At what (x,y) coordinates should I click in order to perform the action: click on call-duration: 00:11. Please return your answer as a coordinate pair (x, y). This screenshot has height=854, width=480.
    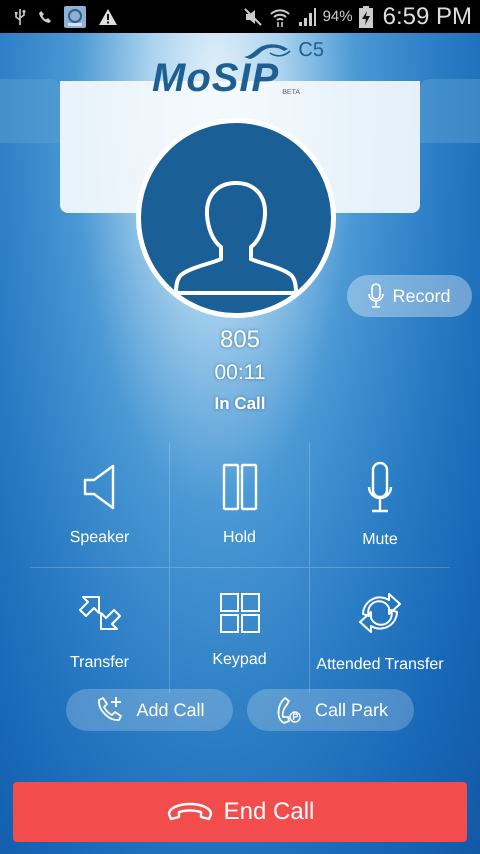
    Looking at the image, I should click on (240, 373).